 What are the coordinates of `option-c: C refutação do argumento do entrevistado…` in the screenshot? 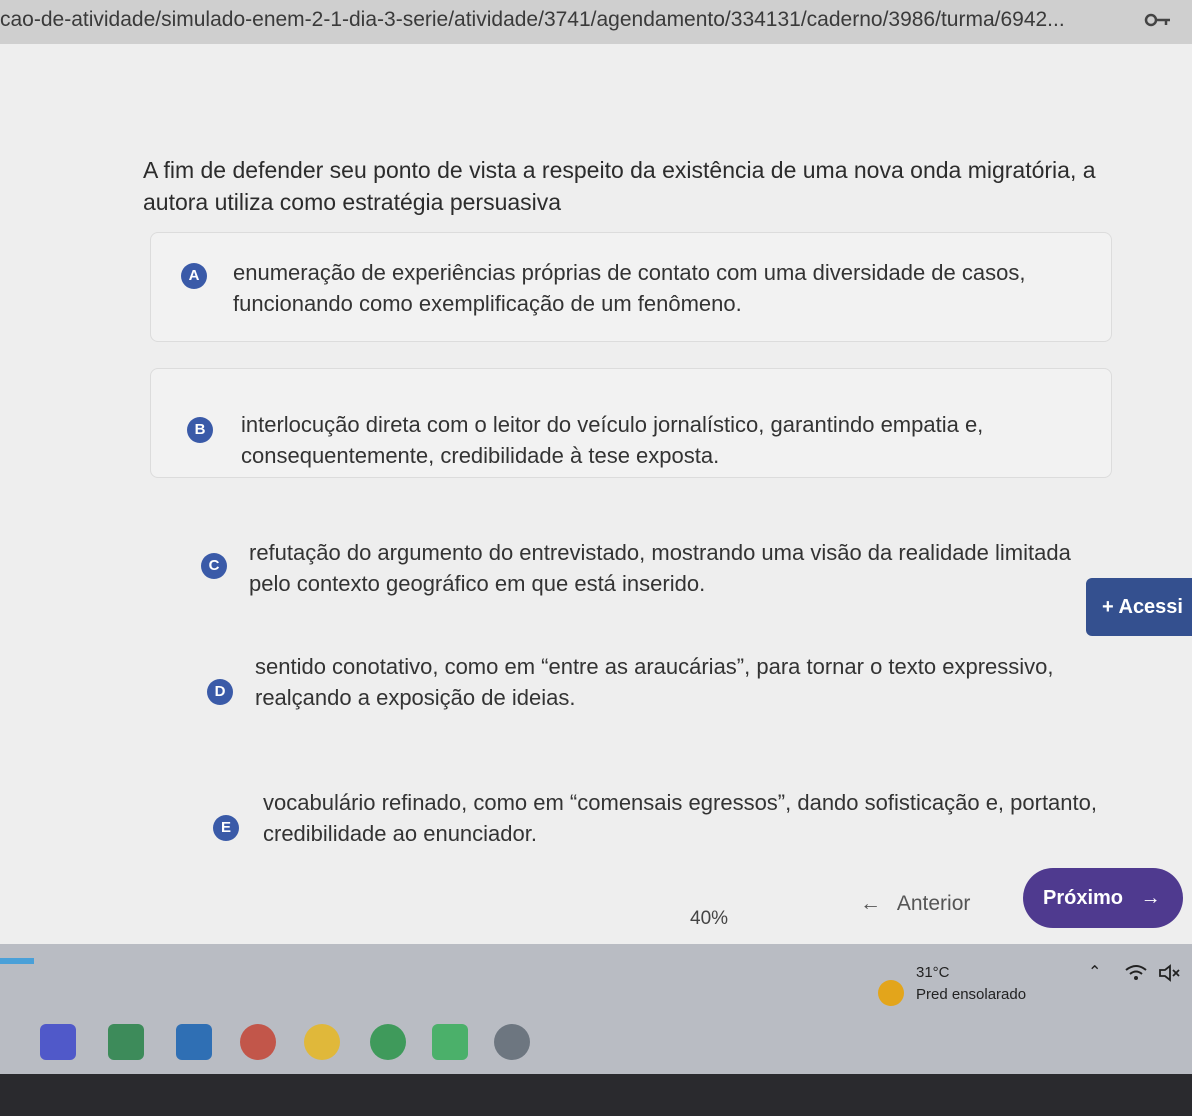 It's located at (631, 557).